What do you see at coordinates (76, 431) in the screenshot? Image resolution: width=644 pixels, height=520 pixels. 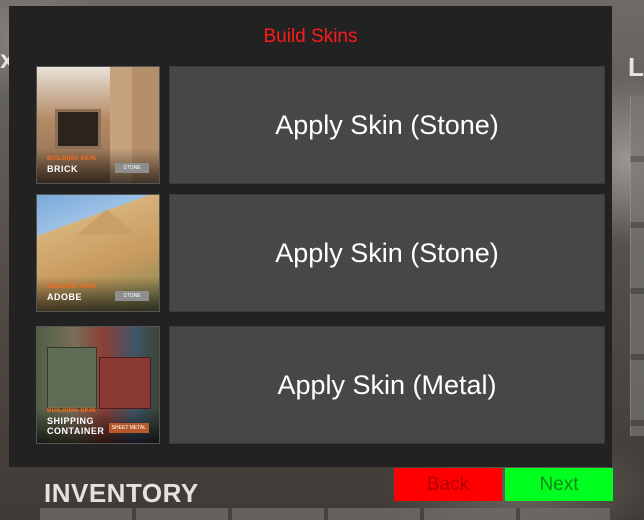 I see `skin-name: CONTAINER` at bounding box center [76, 431].